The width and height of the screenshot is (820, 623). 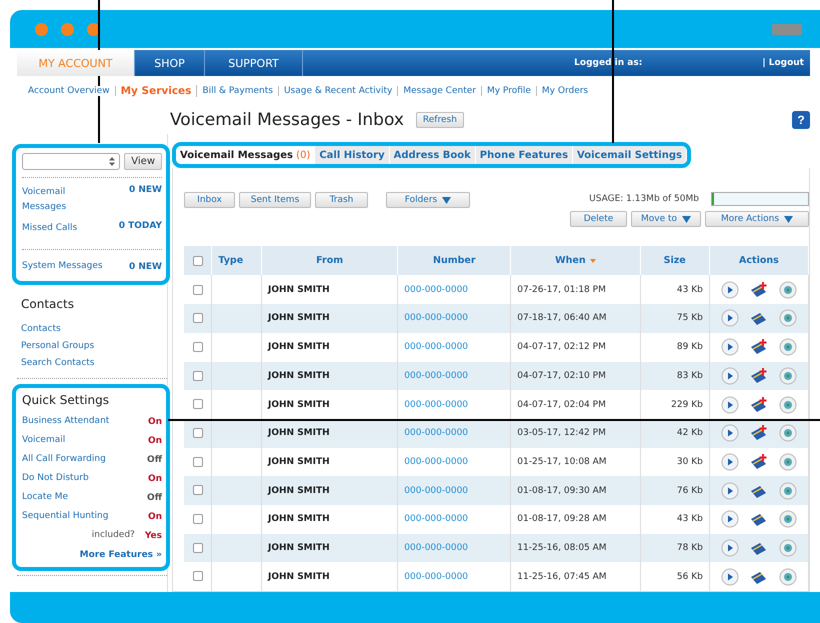 What do you see at coordinates (330, 576) in the screenshot?
I see `table-cell: JOHN SMITH` at bounding box center [330, 576].